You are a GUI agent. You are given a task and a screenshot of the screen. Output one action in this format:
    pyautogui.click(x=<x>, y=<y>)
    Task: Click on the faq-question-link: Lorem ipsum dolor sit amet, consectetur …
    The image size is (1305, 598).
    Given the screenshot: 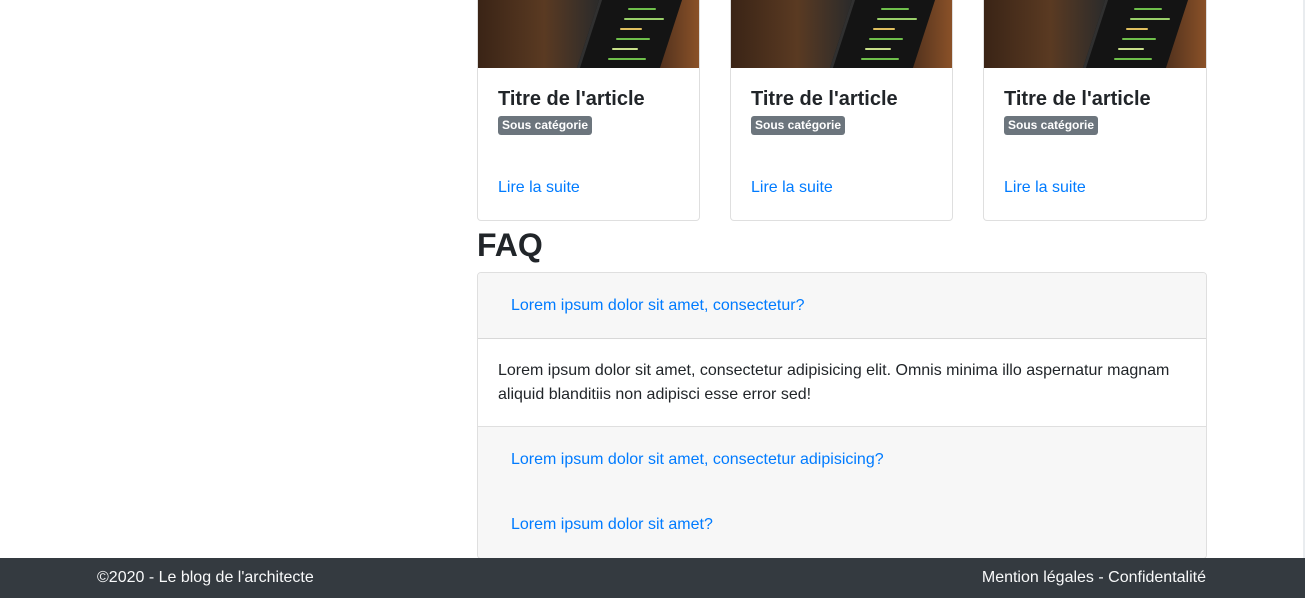 What is the action you would take?
    pyautogui.click(x=697, y=460)
    